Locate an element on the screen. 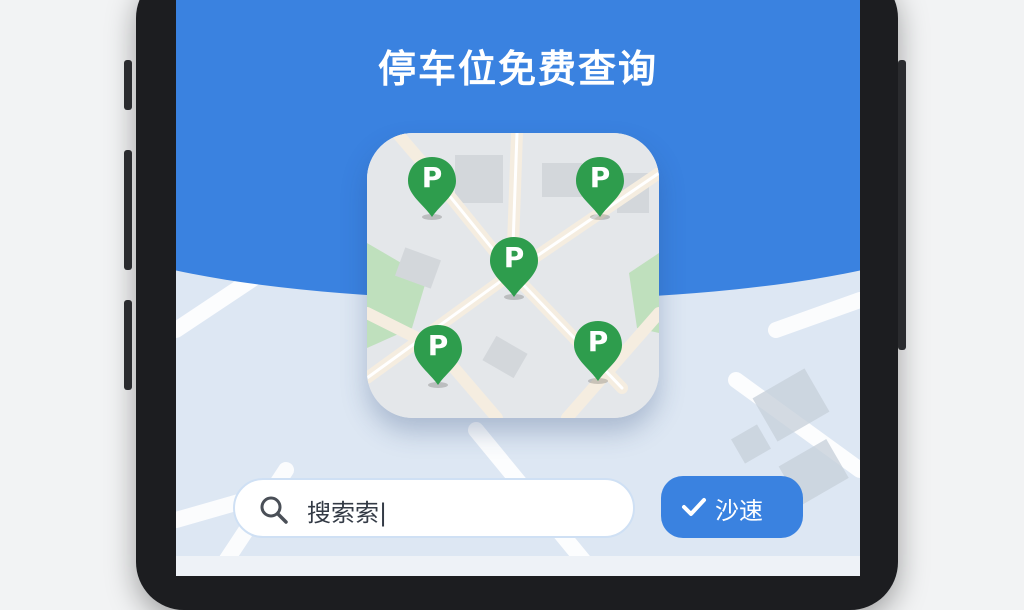 The height and width of the screenshot is (610, 1024). phone-side-button is located at coordinates (128, 345).